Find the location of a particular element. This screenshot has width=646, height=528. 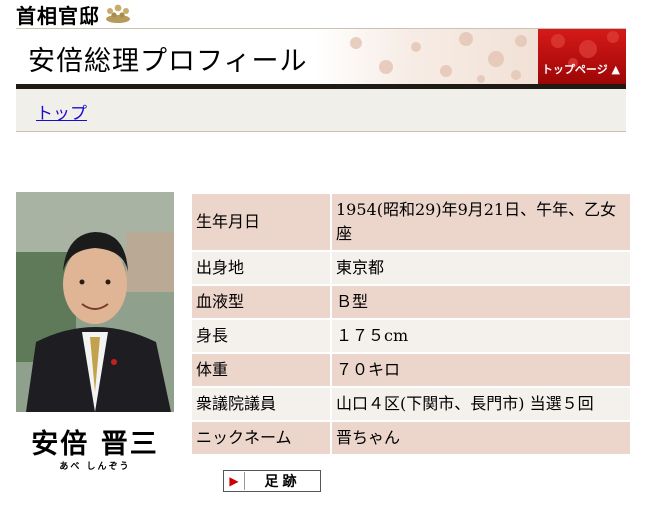

table-row: 血液型 Ｂ型 is located at coordinates (411, 302).